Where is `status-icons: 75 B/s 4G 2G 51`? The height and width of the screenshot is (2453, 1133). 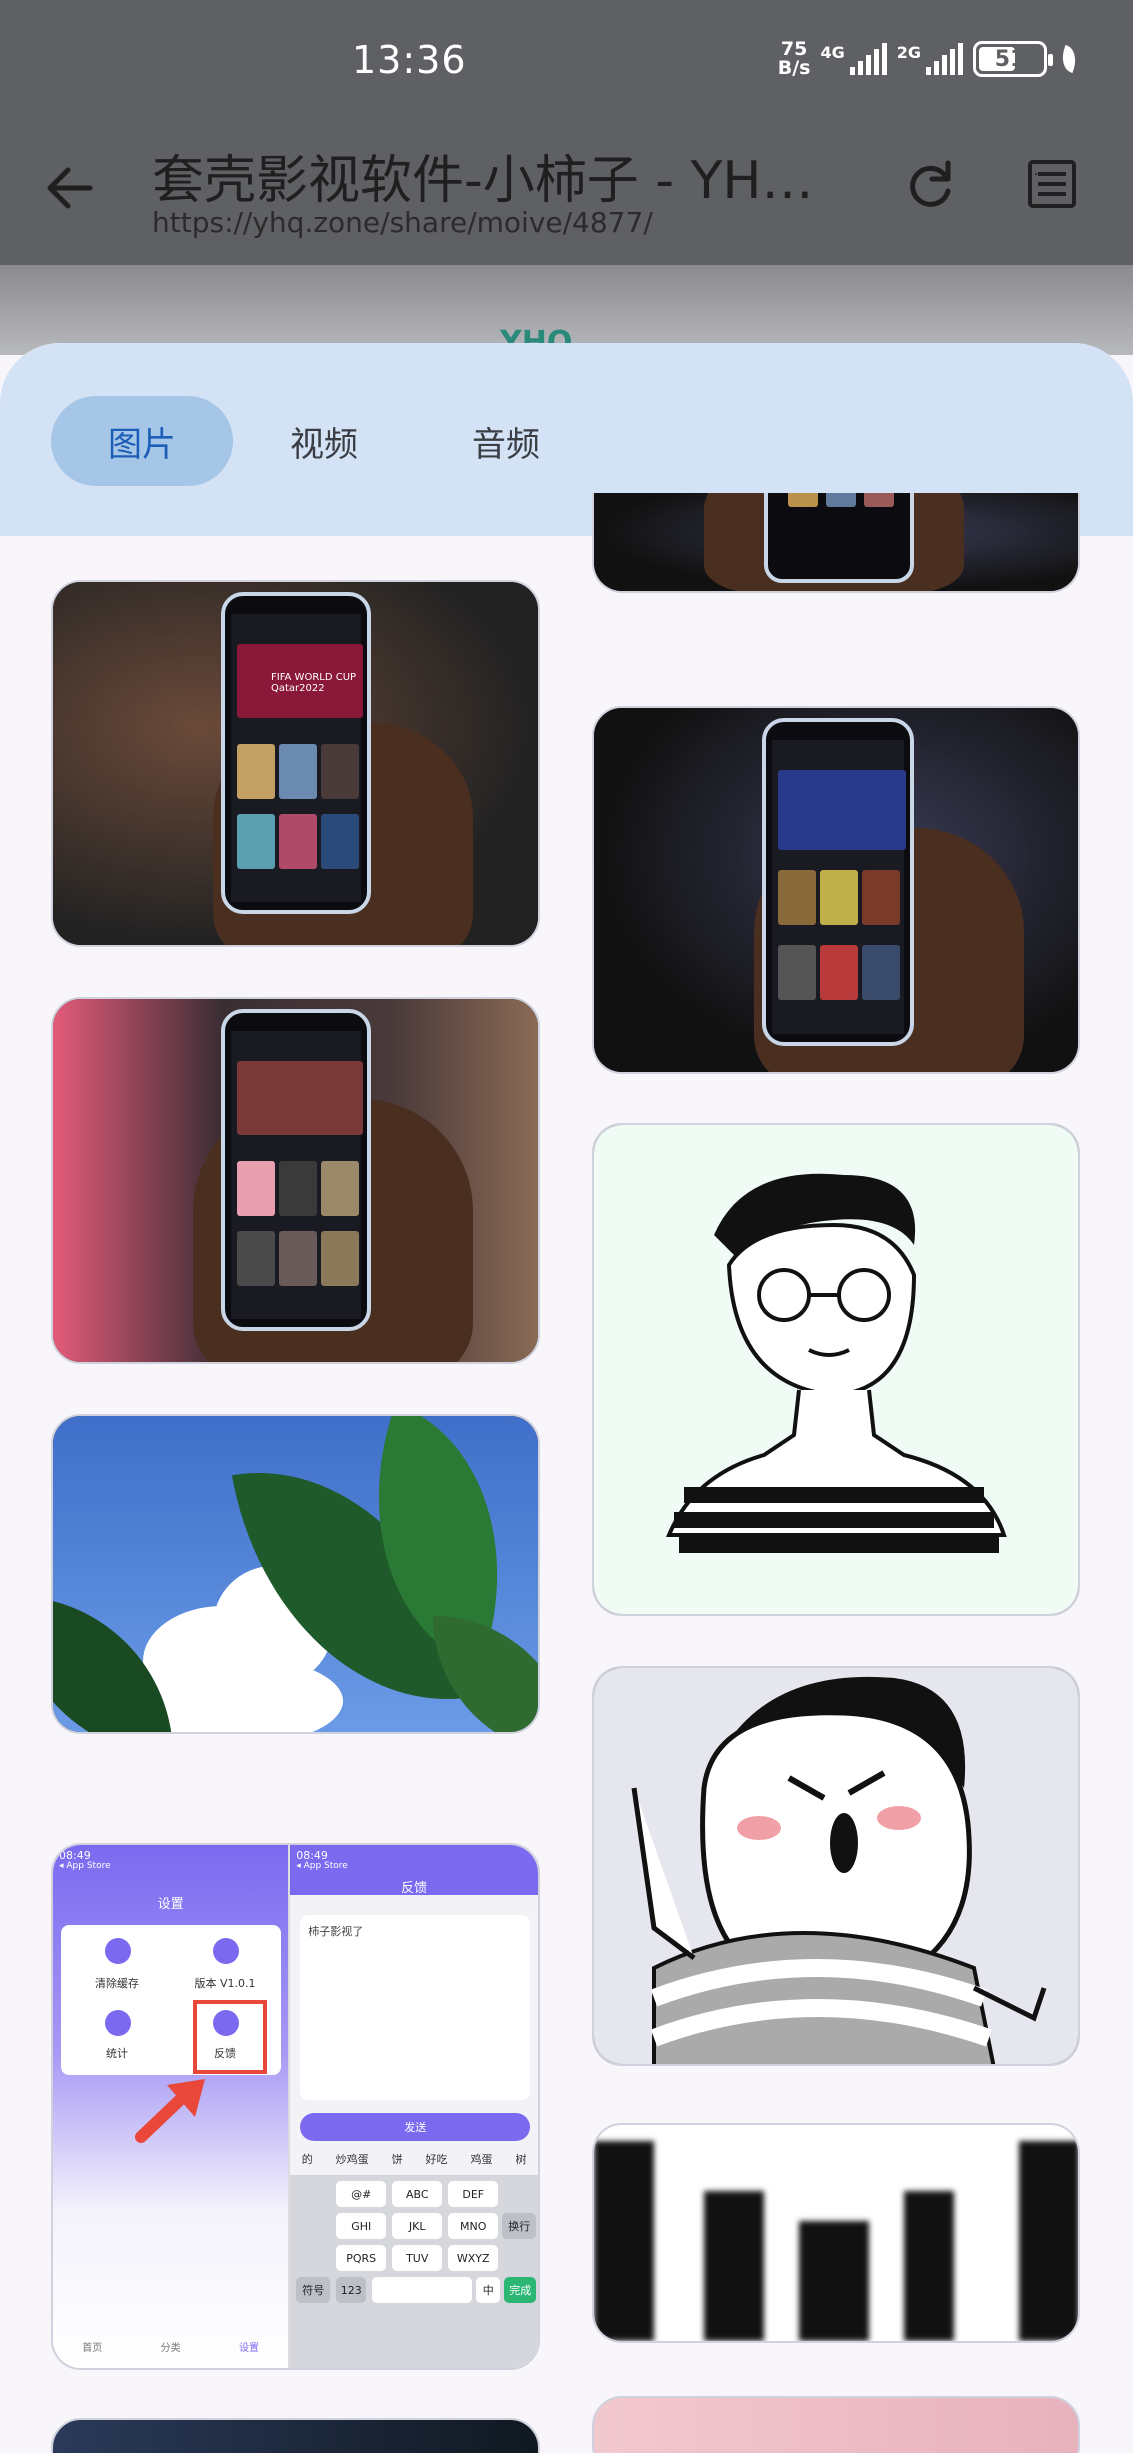 status-icons: 75 B/s 4G 2G 51 is located at coordinates (929, 58).